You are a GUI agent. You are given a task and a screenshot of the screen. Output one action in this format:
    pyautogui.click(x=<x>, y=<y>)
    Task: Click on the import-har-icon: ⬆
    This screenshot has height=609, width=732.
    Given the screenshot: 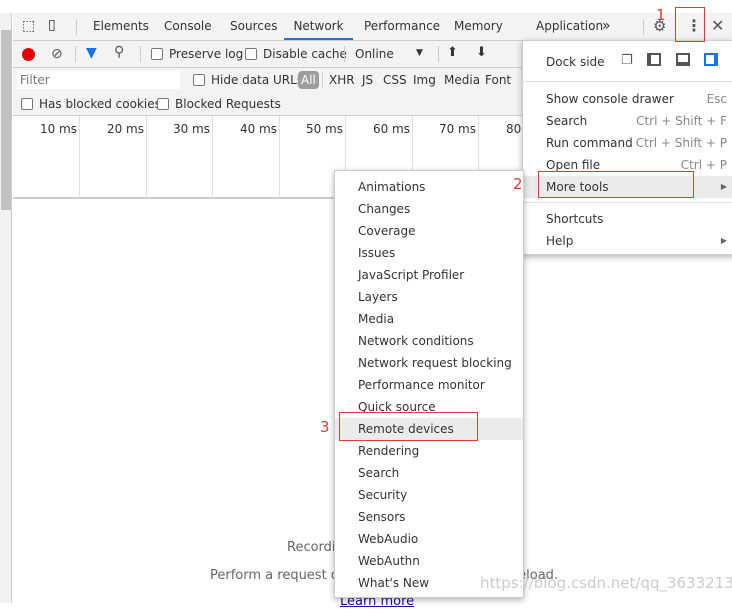 What is the action you would take?
    pyautogui.click(x=452, y=52)
    